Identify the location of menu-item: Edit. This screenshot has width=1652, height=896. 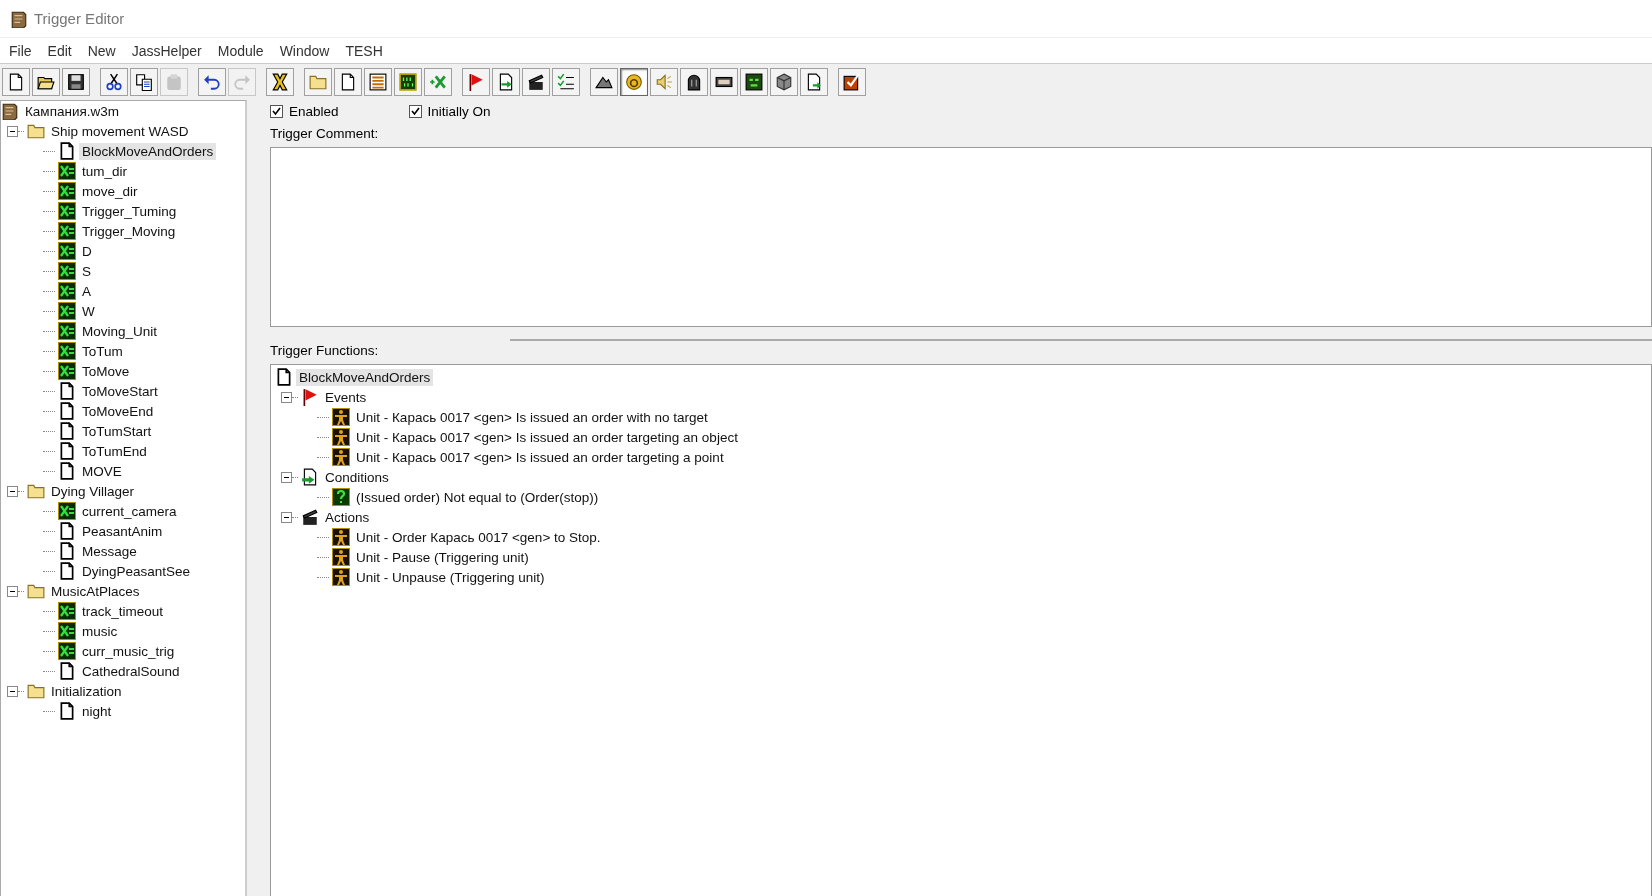
(59, 50).